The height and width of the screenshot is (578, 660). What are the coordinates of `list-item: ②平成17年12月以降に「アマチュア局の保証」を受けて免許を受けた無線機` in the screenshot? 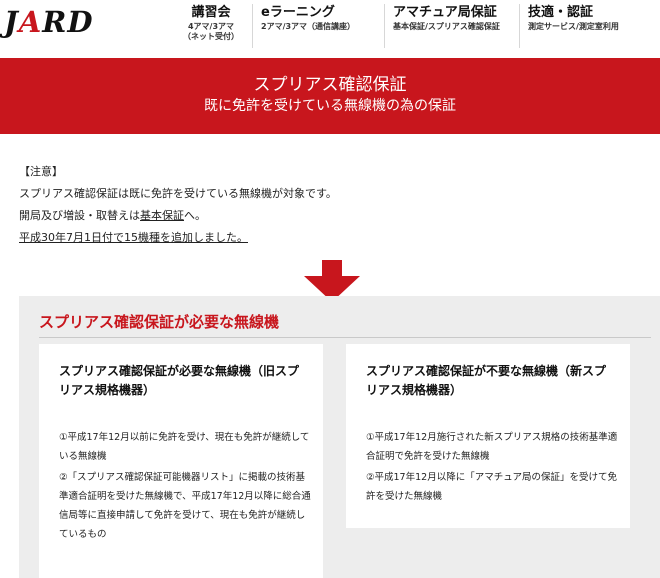 It's located at (492, 487).